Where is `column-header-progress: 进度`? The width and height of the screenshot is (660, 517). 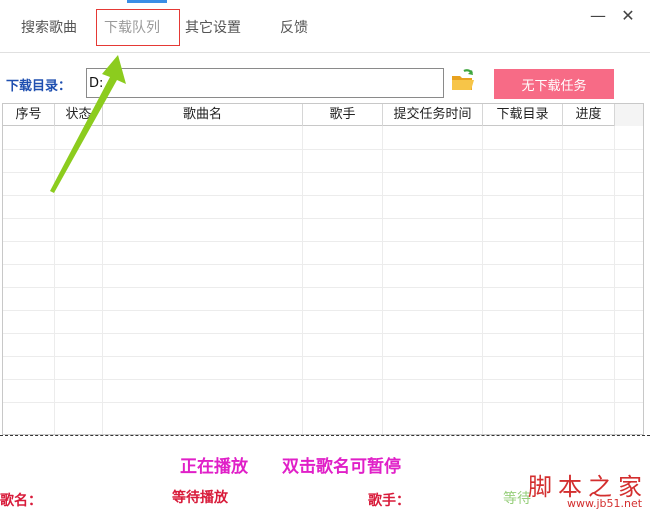
column-header-progress: 进度 is located at coordinates (589, 115).